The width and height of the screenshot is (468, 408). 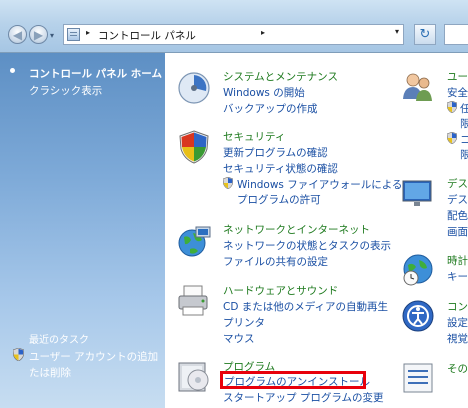 What do you see at coordinates (457, 199) in the screenshot?
I see `link-desktop-1: デス` at bounding box center [457, 199].